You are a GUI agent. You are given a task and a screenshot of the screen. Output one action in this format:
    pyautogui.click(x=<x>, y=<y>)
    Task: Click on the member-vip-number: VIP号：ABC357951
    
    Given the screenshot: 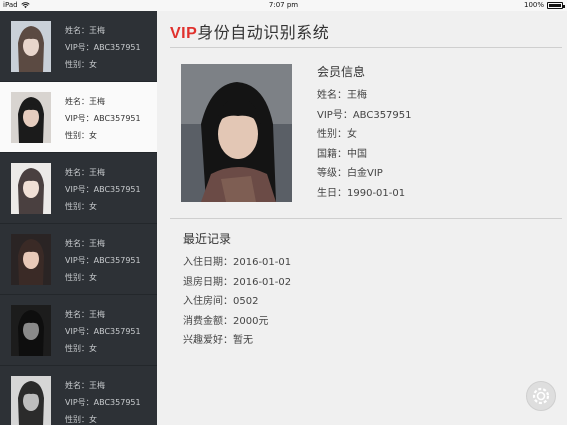 What is the action you would take?
    pyautogui.click(x=364, y=115)
    